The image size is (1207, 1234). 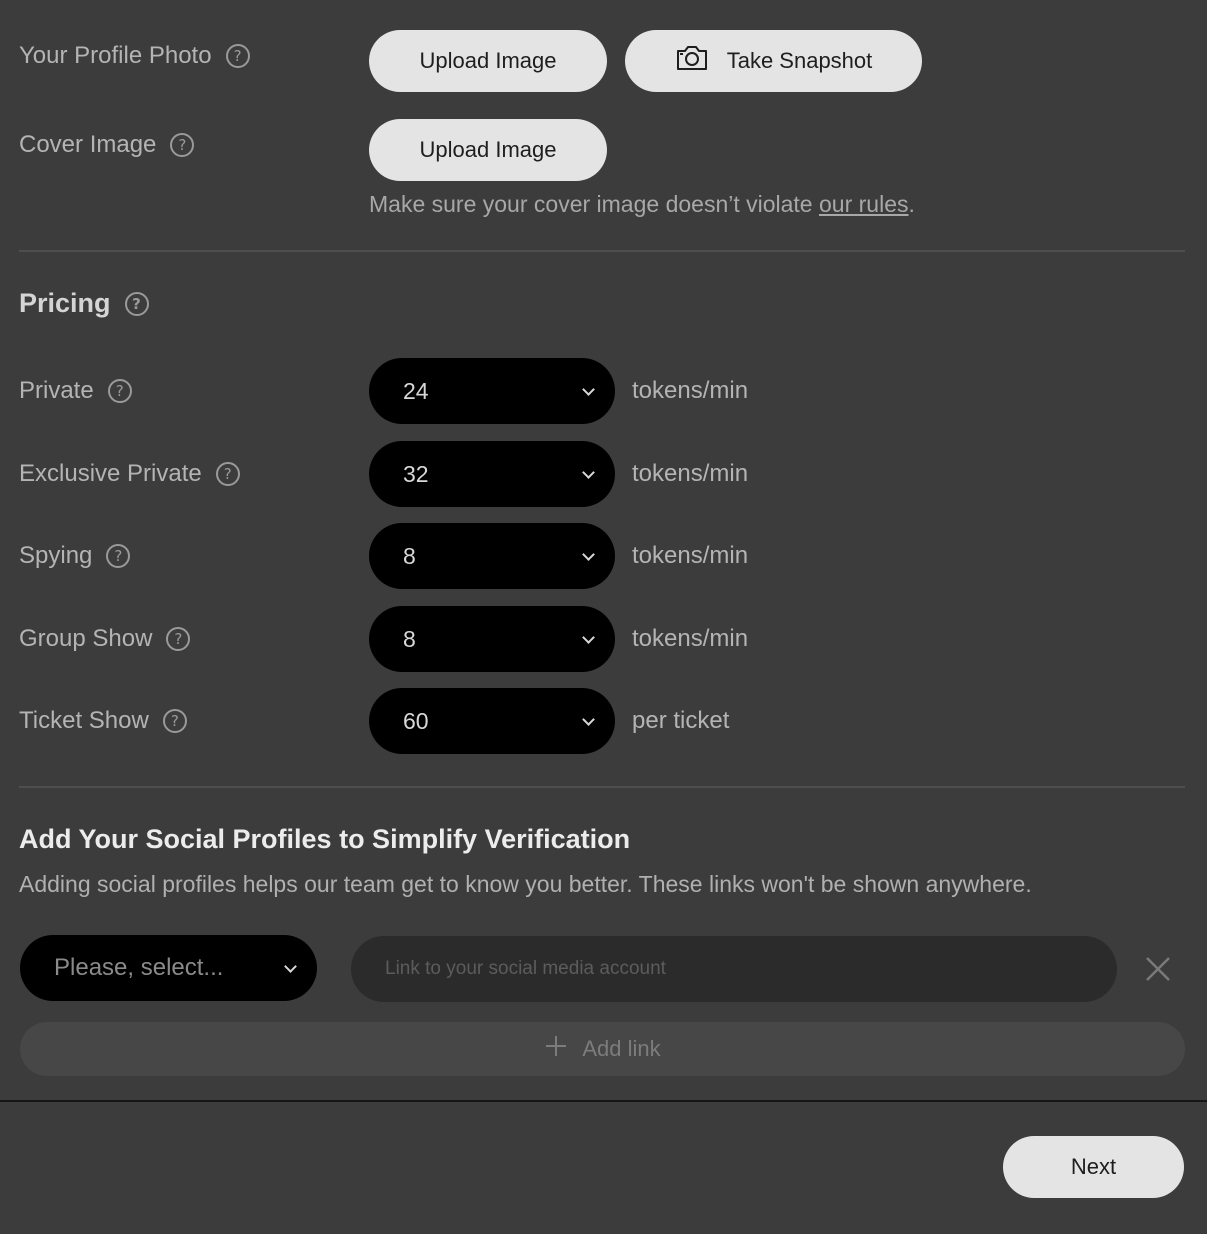 I want to click on profile-photo-label-row: Your Profile Photo ?, so click(x=134, y=56).